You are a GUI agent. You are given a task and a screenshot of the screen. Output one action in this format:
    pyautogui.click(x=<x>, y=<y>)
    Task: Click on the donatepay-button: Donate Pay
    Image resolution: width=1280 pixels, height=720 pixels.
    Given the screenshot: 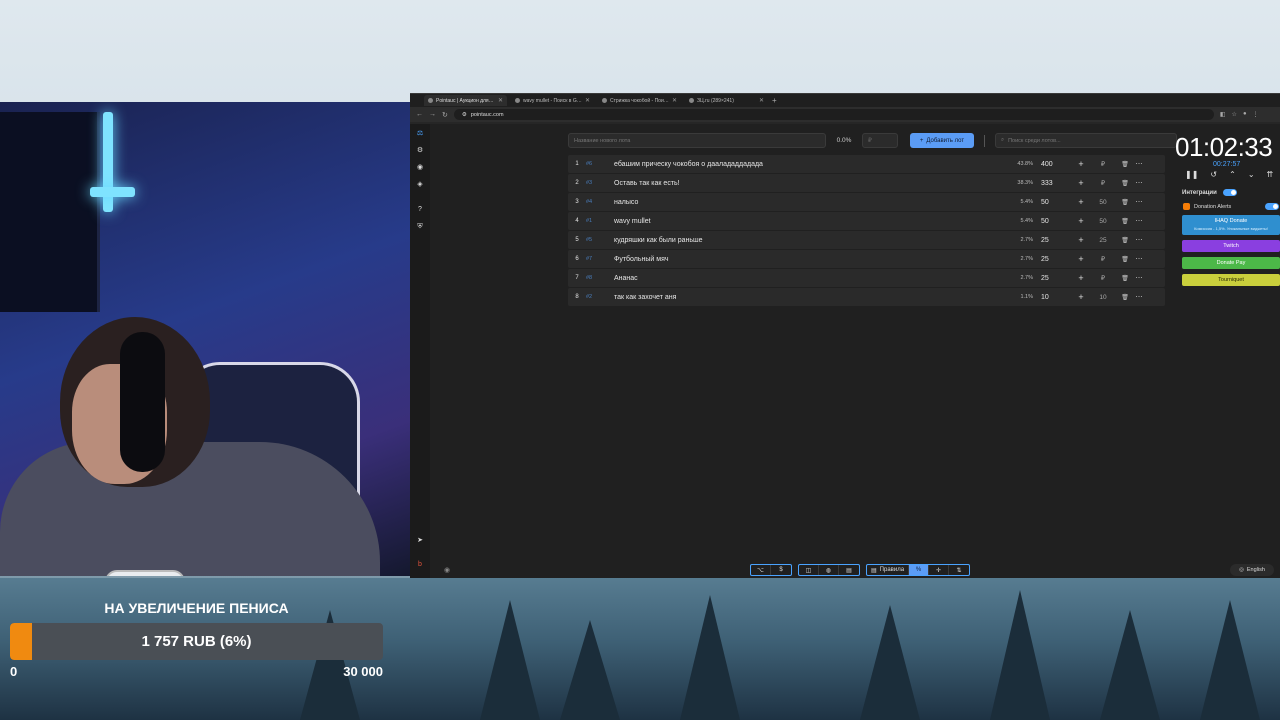 What is the action you would take?
    pyautogui.click(x=1231, y=263)
    